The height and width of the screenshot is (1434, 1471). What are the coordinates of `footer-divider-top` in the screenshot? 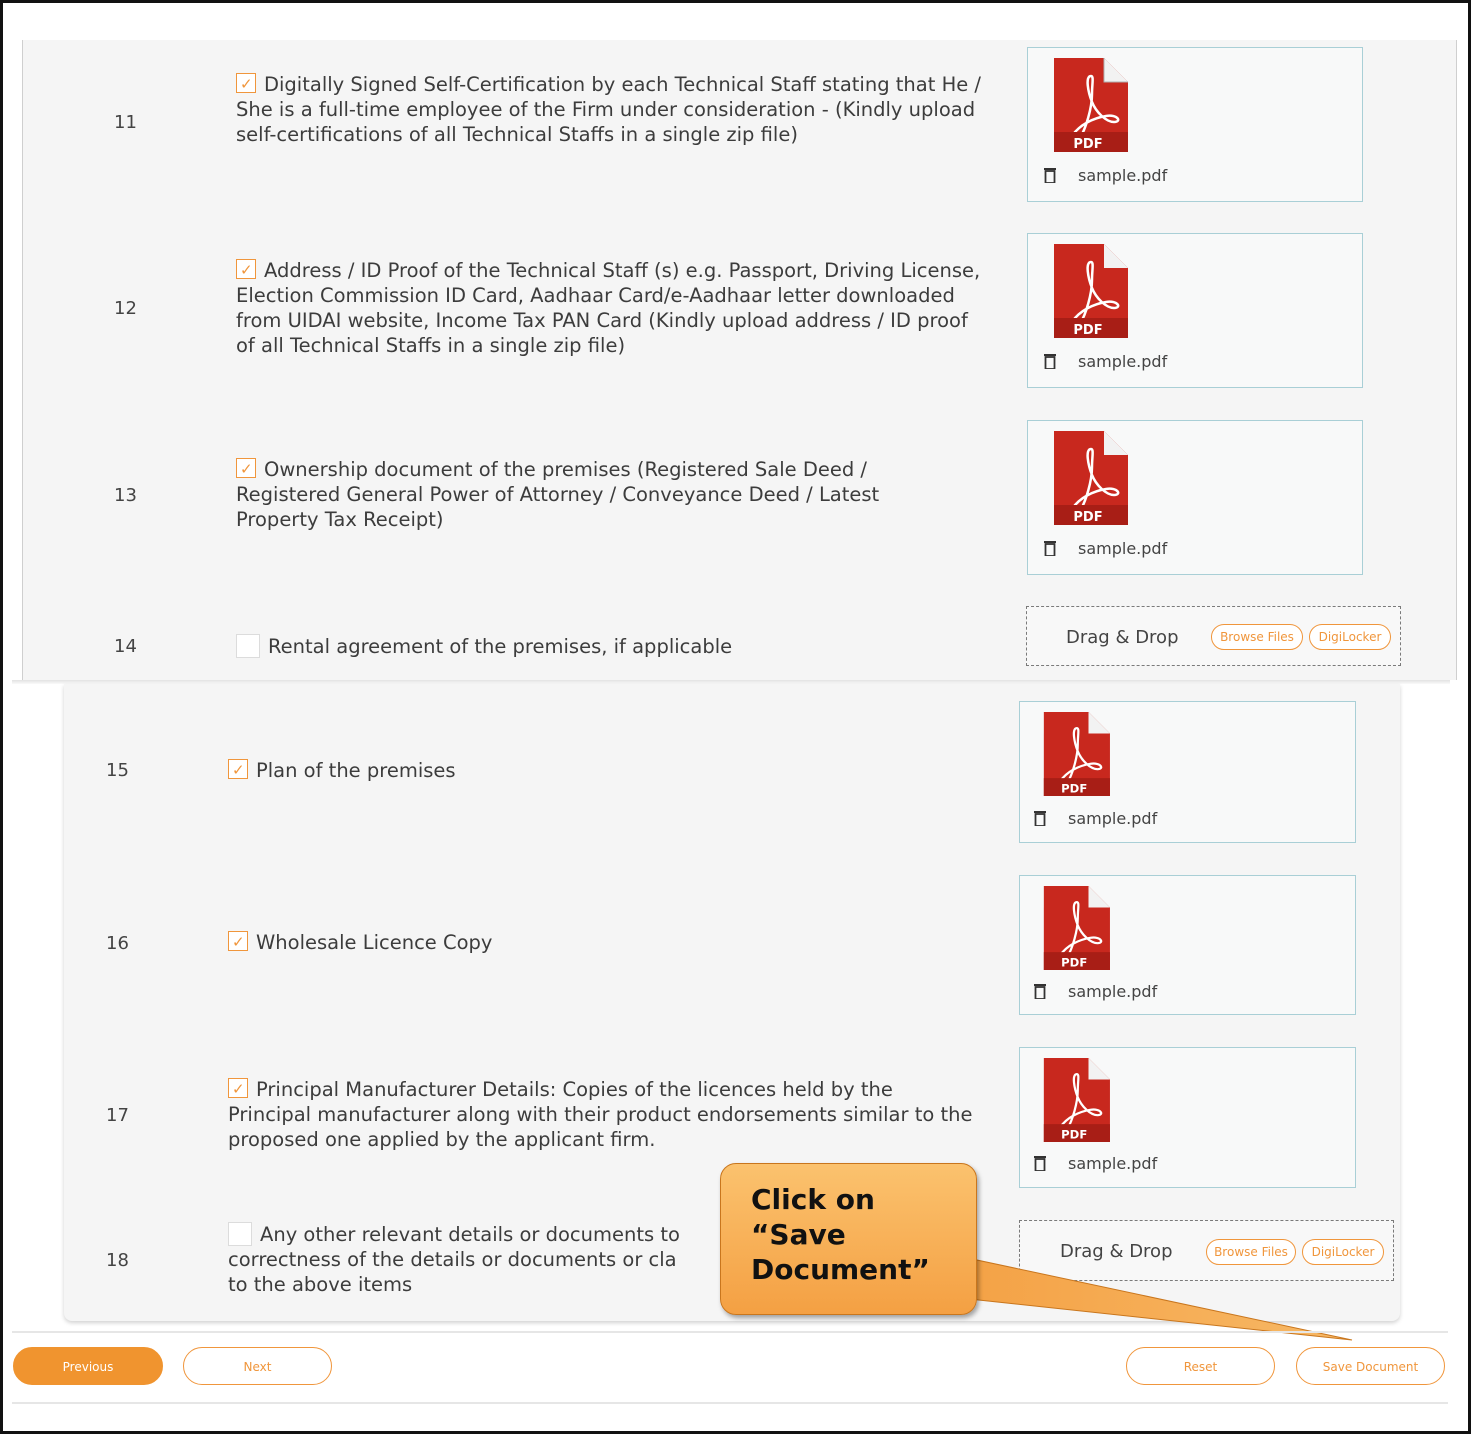 It's located at (730, 1332).